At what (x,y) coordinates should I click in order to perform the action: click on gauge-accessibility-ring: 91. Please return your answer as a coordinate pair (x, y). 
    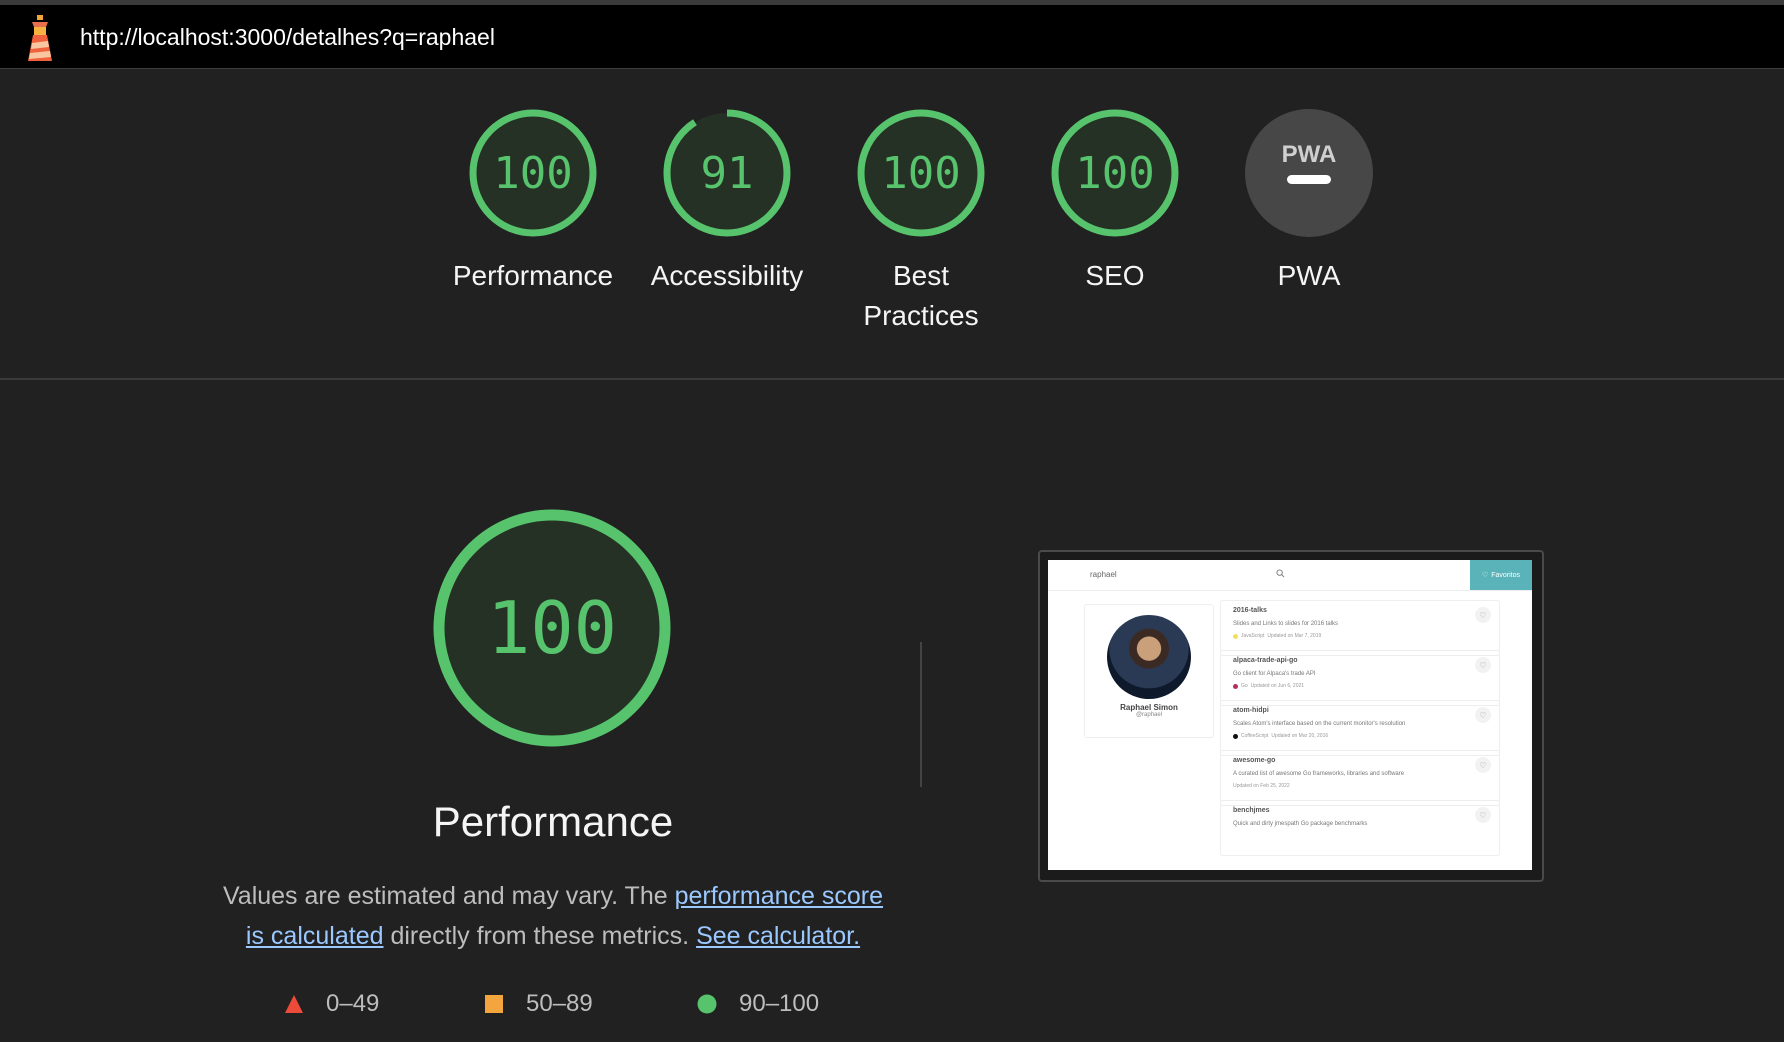
    Looking at the image, I should click on (727, 173).